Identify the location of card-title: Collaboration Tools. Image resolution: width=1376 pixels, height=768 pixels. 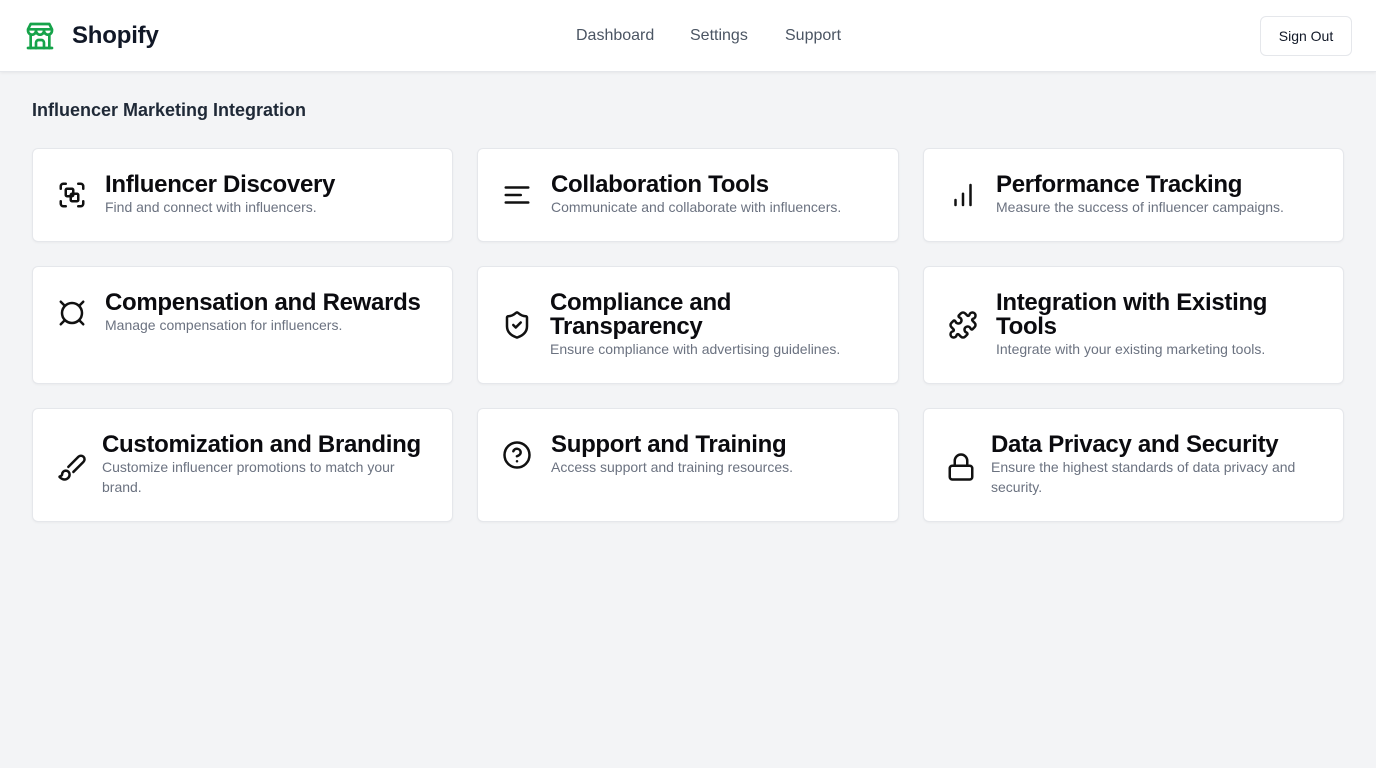
(660, 184).